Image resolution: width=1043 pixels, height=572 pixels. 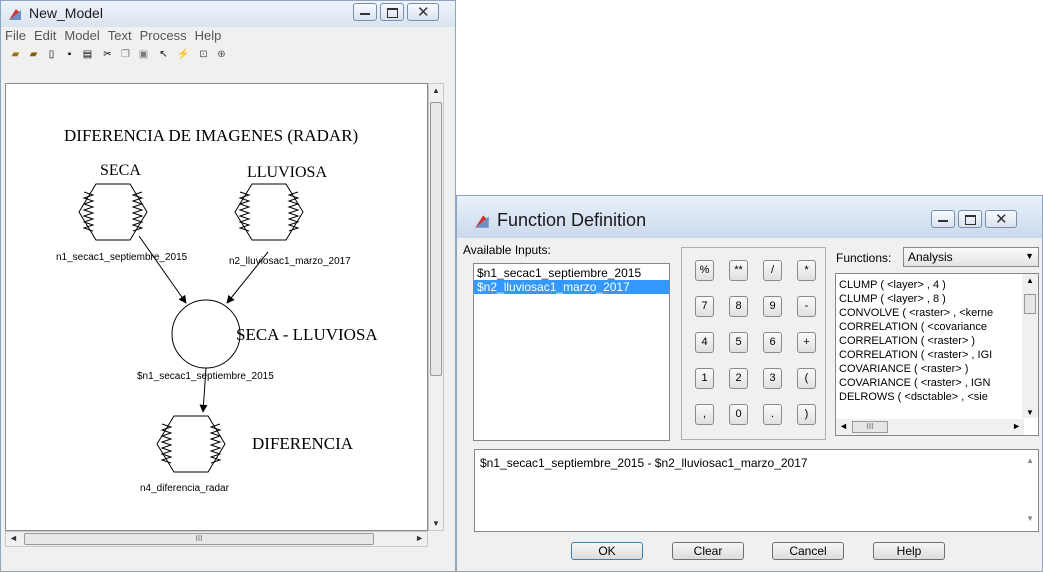 I want to click on raster2-node, so click(x=269, y=212).